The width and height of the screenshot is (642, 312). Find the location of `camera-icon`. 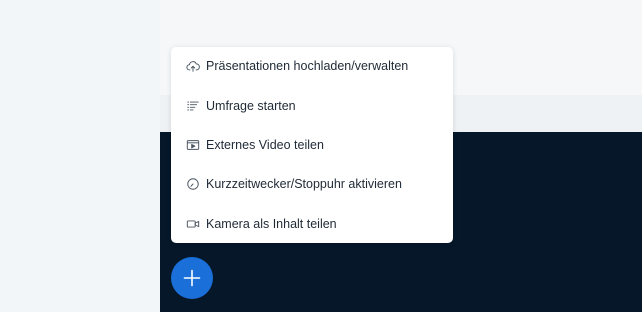

camera-icon is located at coordinates (193, 224).